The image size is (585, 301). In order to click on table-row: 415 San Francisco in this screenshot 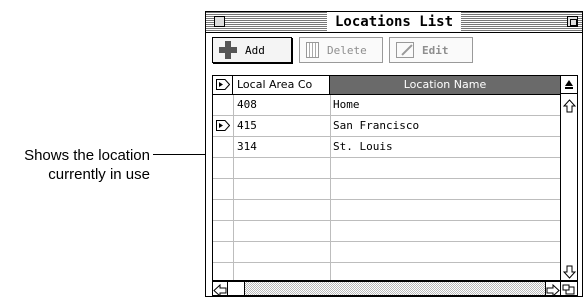, I will do `click(386, 126)`.